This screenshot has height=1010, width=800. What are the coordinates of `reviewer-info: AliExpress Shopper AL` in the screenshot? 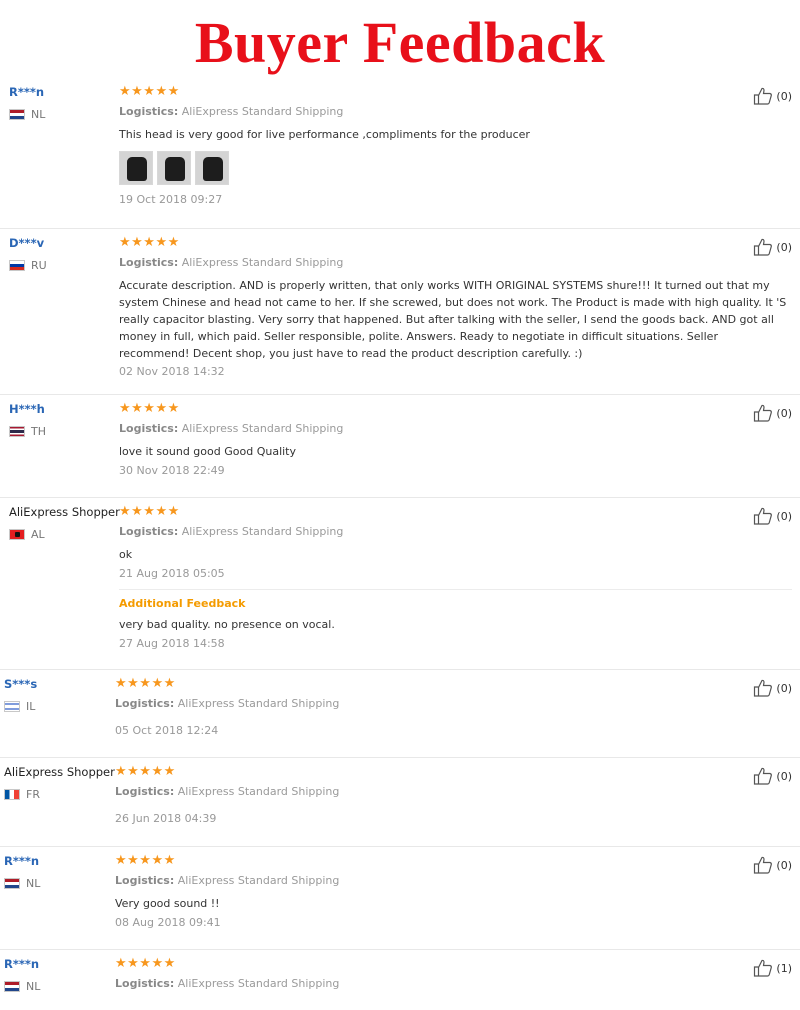 It's located at (64, 523).